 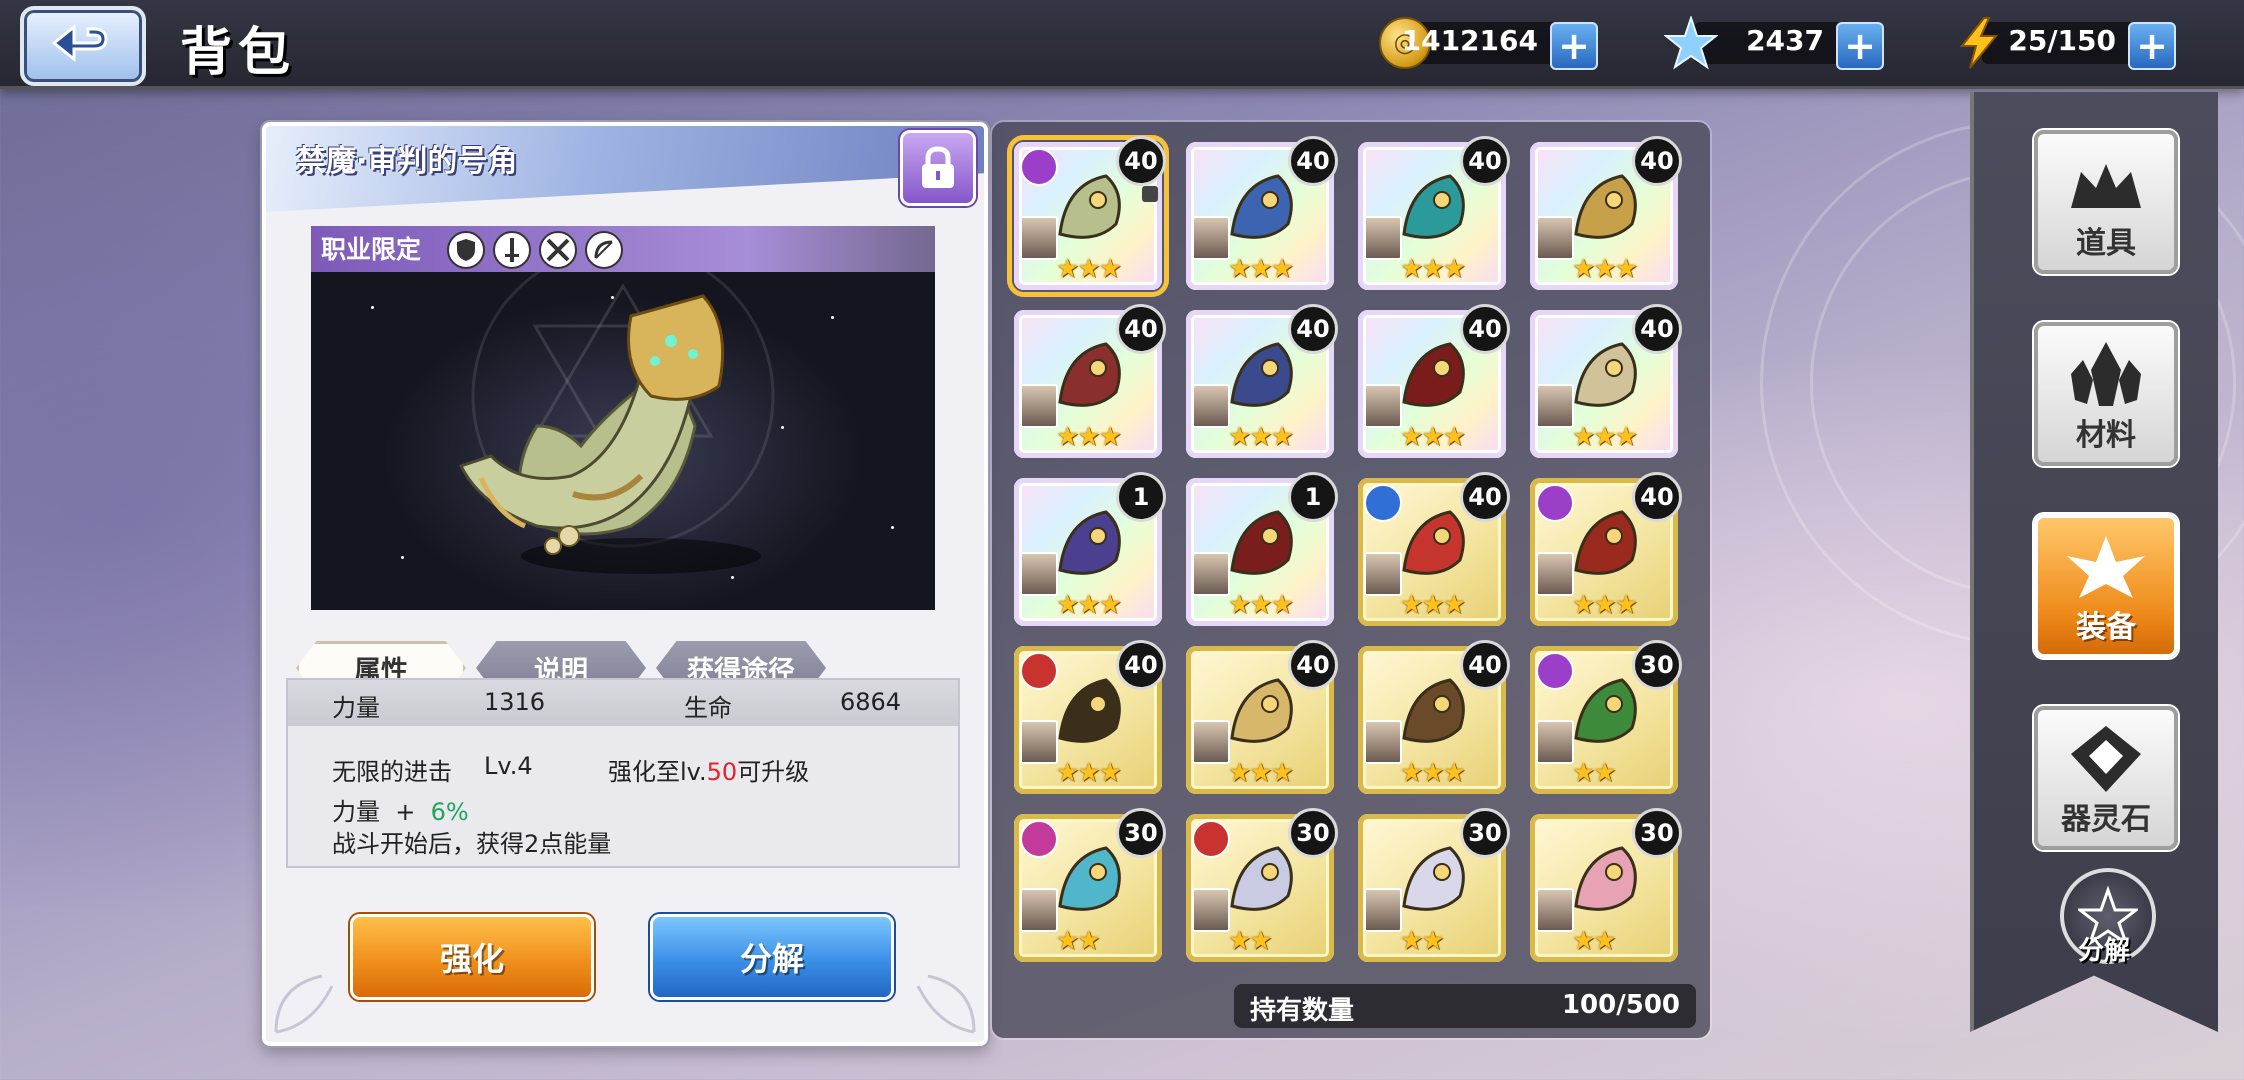 I want to click on quantity-value: 100/500, so click(x=1620, y=1005).